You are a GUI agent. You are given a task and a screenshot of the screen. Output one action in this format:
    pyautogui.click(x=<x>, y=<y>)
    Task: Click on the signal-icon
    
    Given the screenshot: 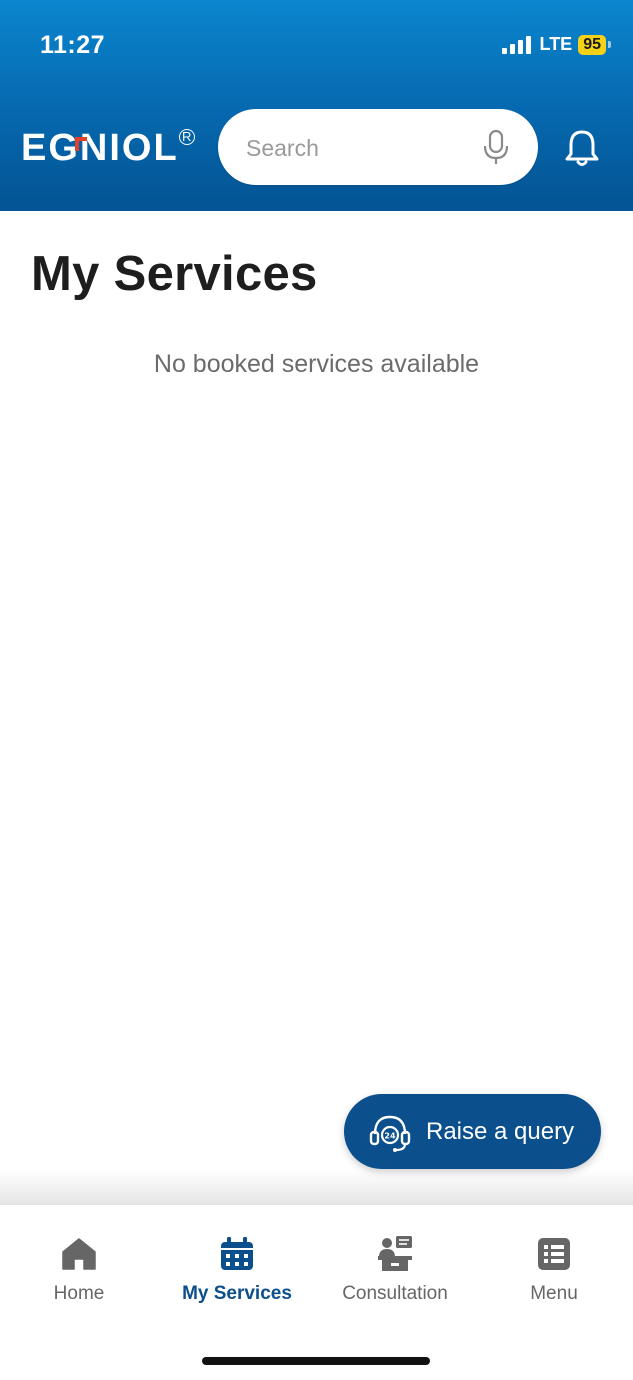 What is the action you would take?
    pyautogui.click(x=516, y=44)
    